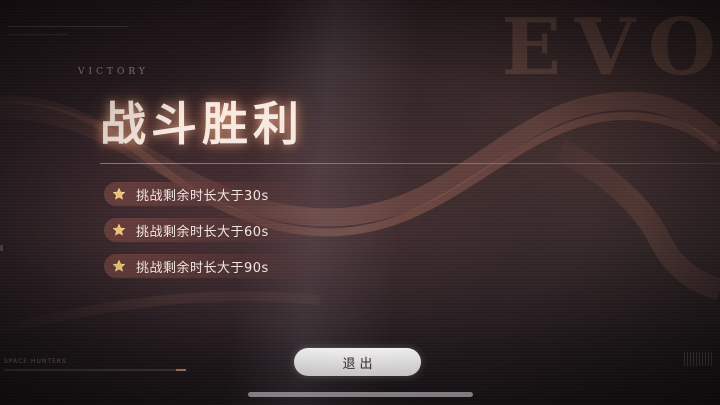  Describe the element at coordinates (1, 248) in the screenshot. I see `decor-tick` at that location.